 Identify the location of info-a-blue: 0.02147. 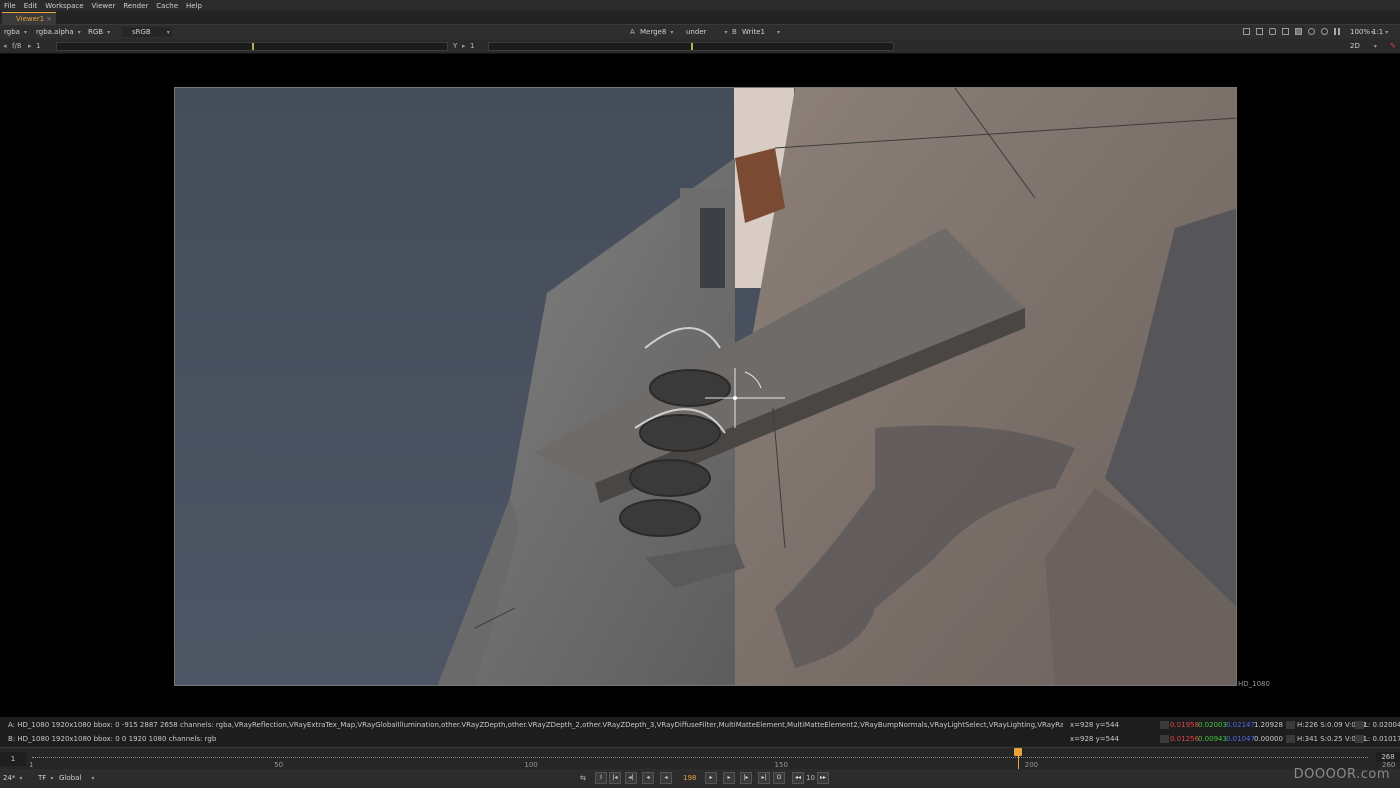
(1240, 725).